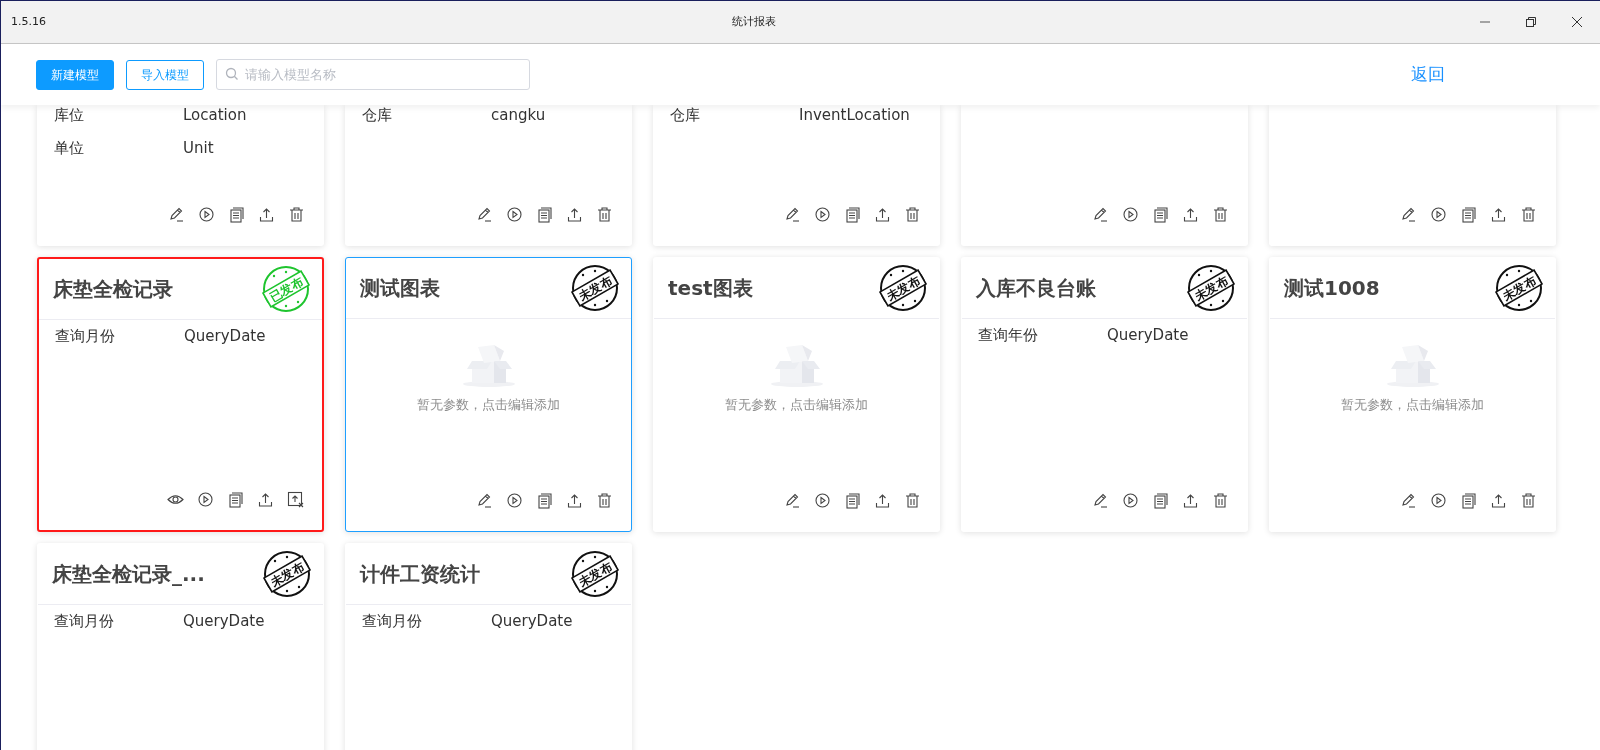 The height and width of the screenshot is (750, 1600). I want to click on restore-icon, so click(1531, 22).